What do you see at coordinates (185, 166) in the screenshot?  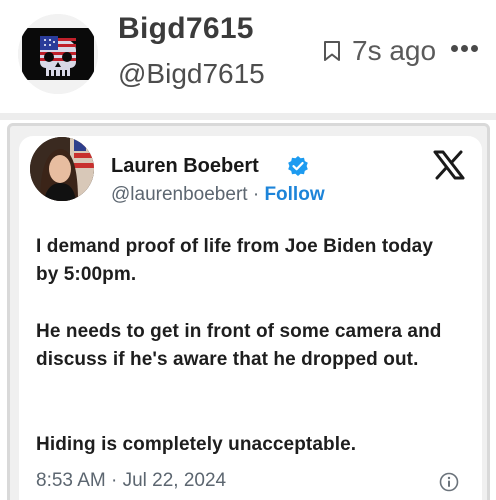 I see `tweet-author-name: Lauren Boebert` at bounding box center [185, 166].